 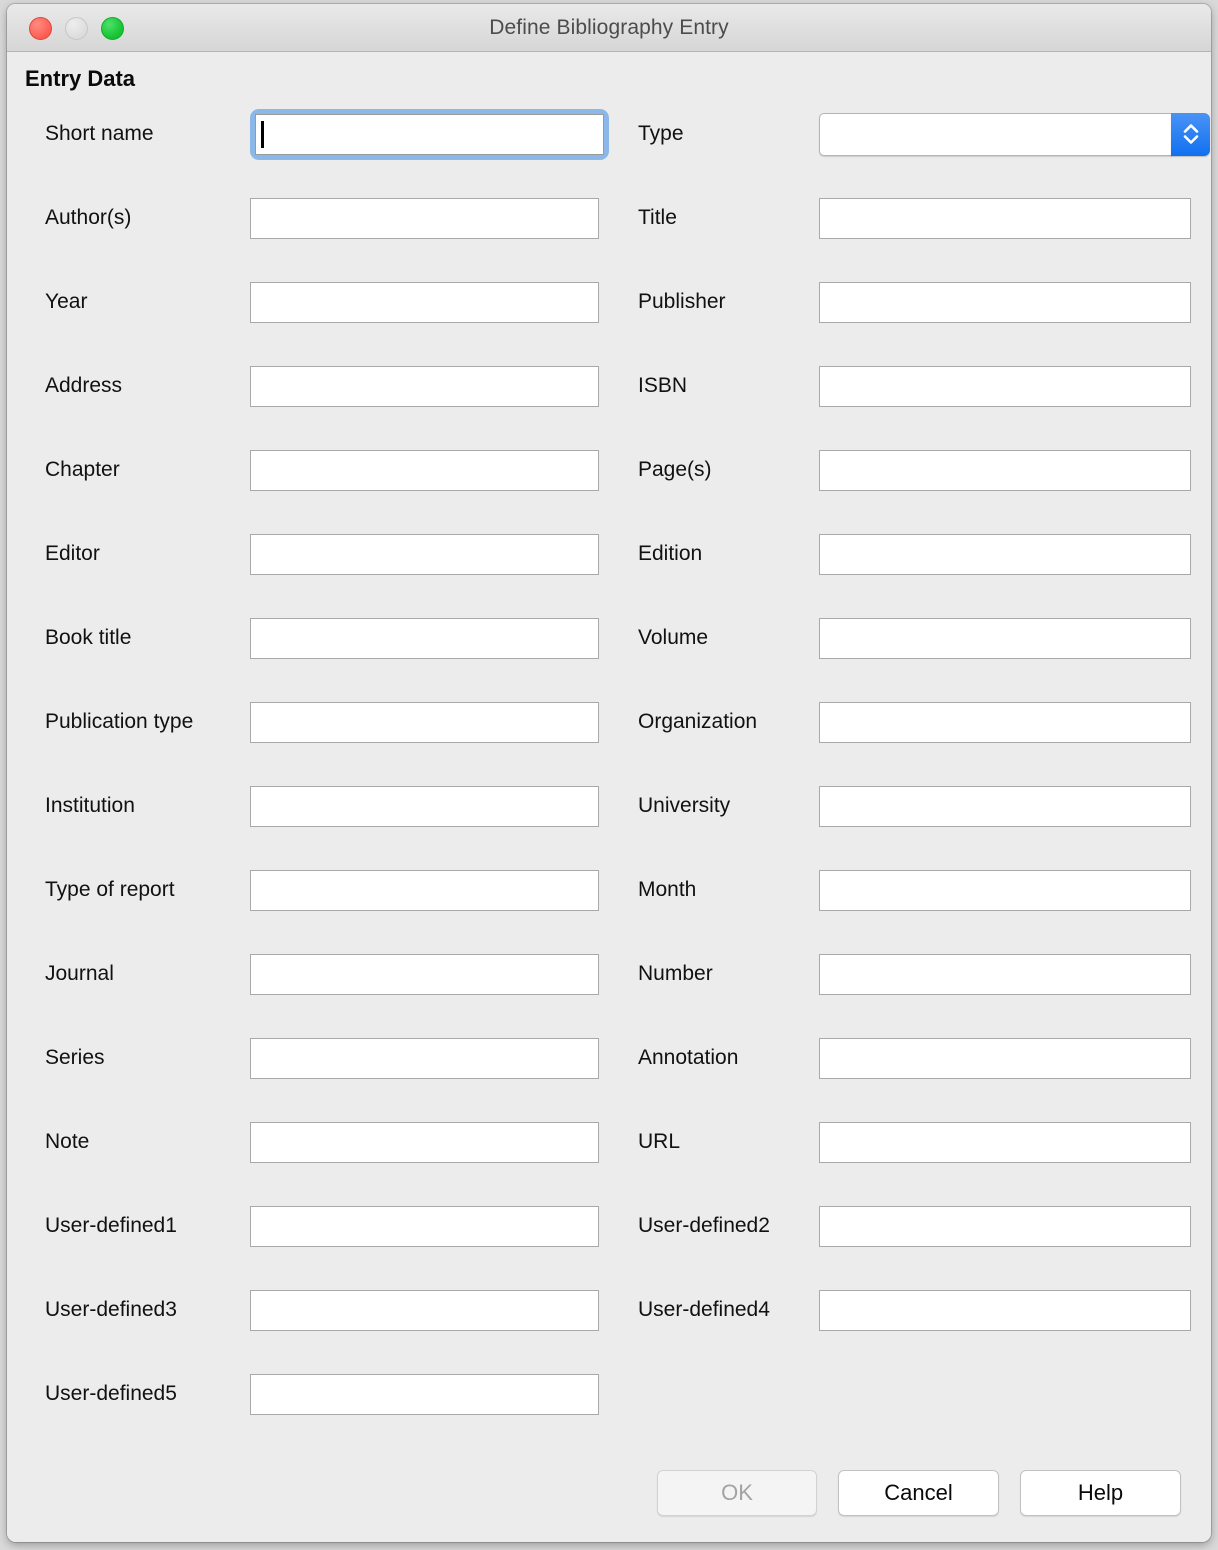 I want to click on form-field-user-defined5: User-defined5, so click(x=325, y=1394).